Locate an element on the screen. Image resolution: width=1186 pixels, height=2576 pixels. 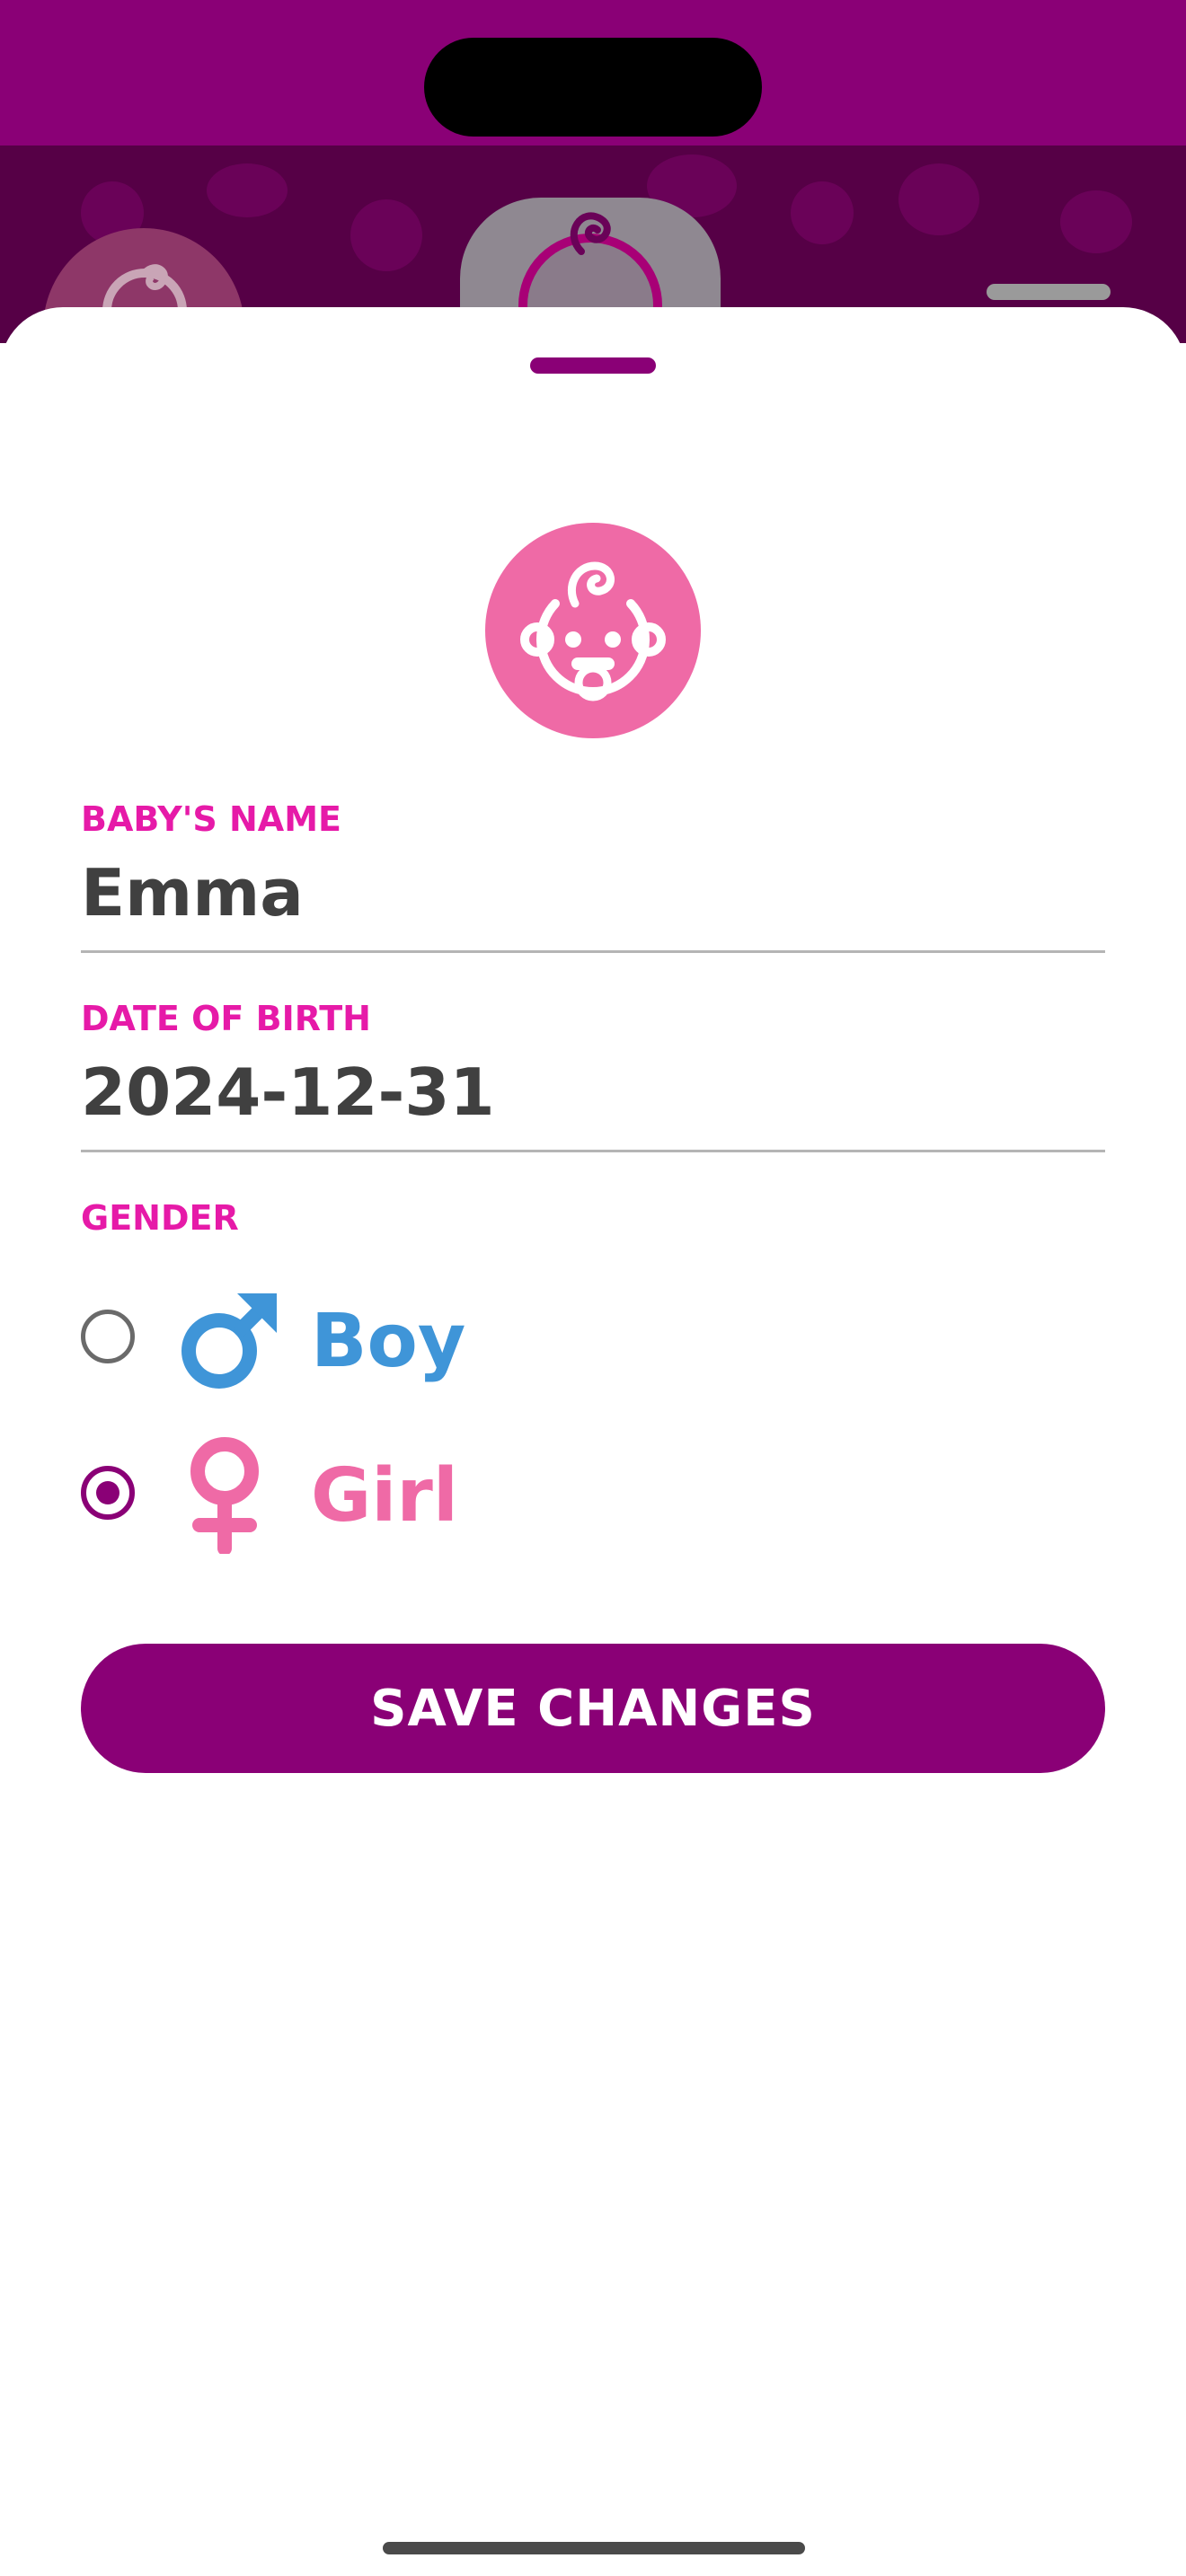
curl-icon is located at coordinates (590, 233).